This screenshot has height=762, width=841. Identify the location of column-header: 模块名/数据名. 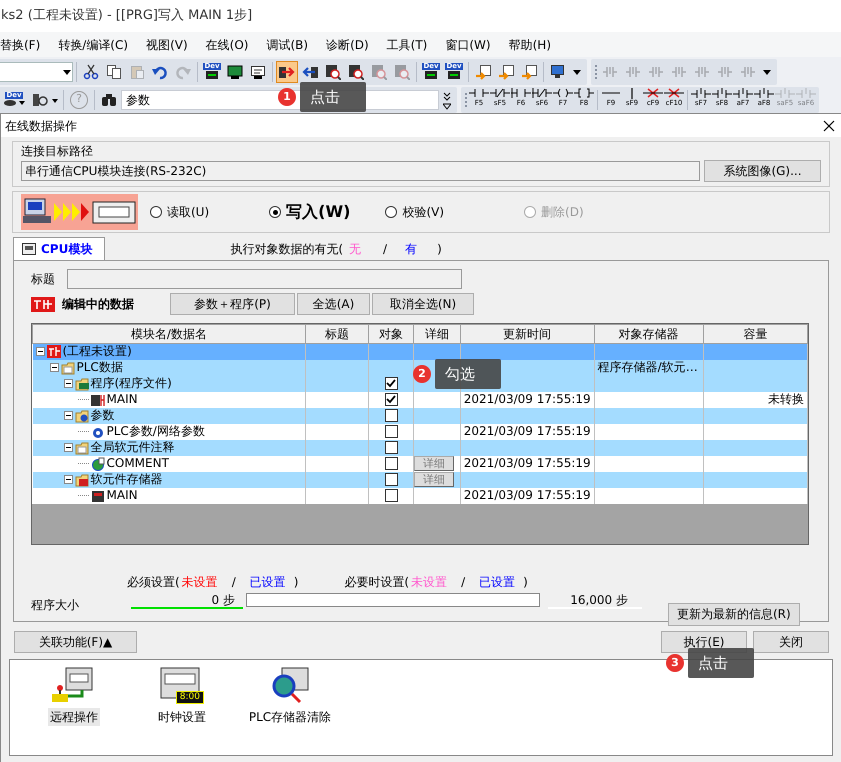
(169, 334).